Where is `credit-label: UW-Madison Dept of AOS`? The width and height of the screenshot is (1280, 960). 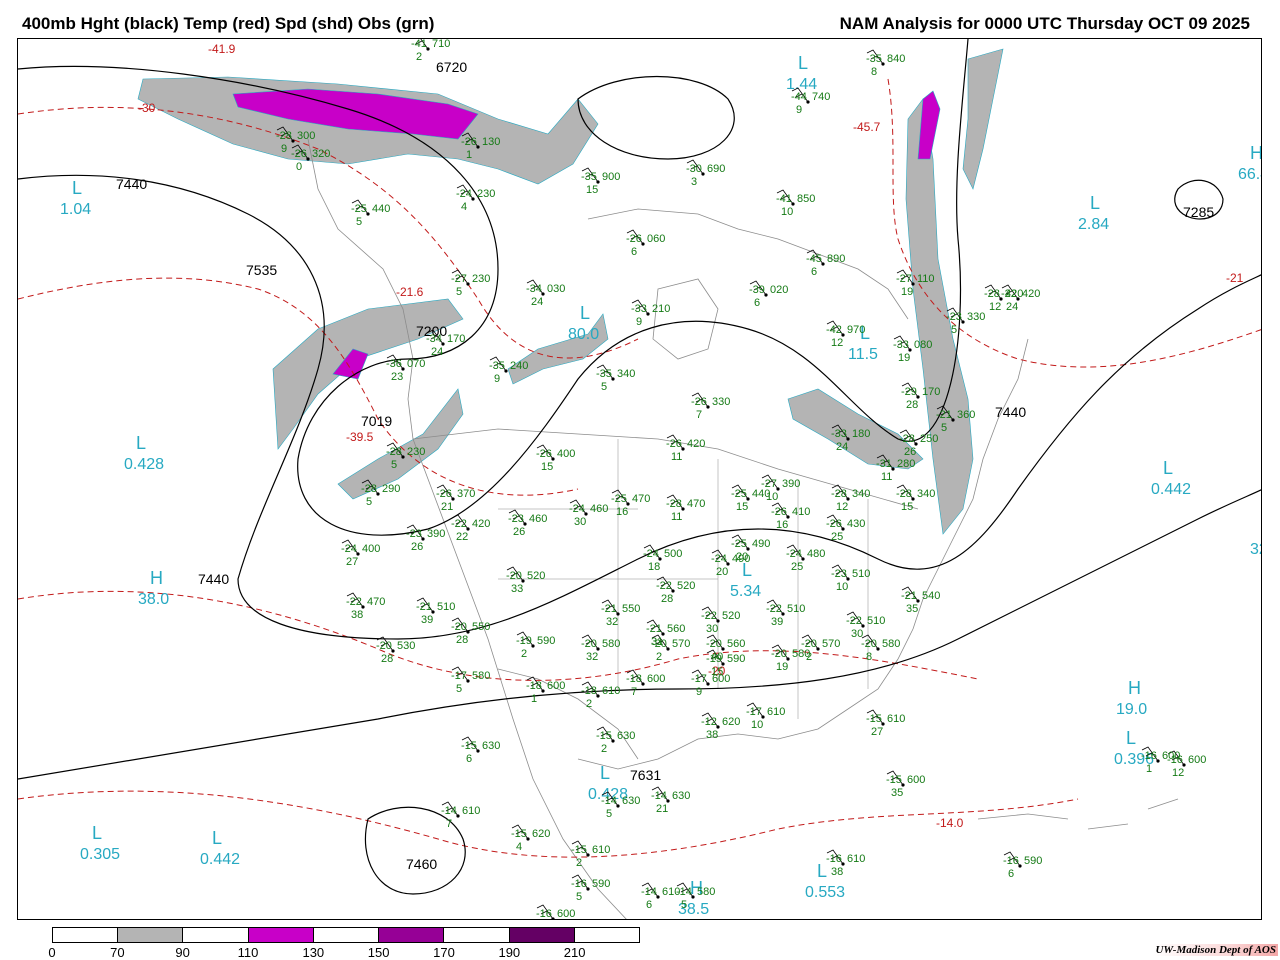 credit-label: UW-Madison Dept of AOS is located at coordinates (1215, 950).